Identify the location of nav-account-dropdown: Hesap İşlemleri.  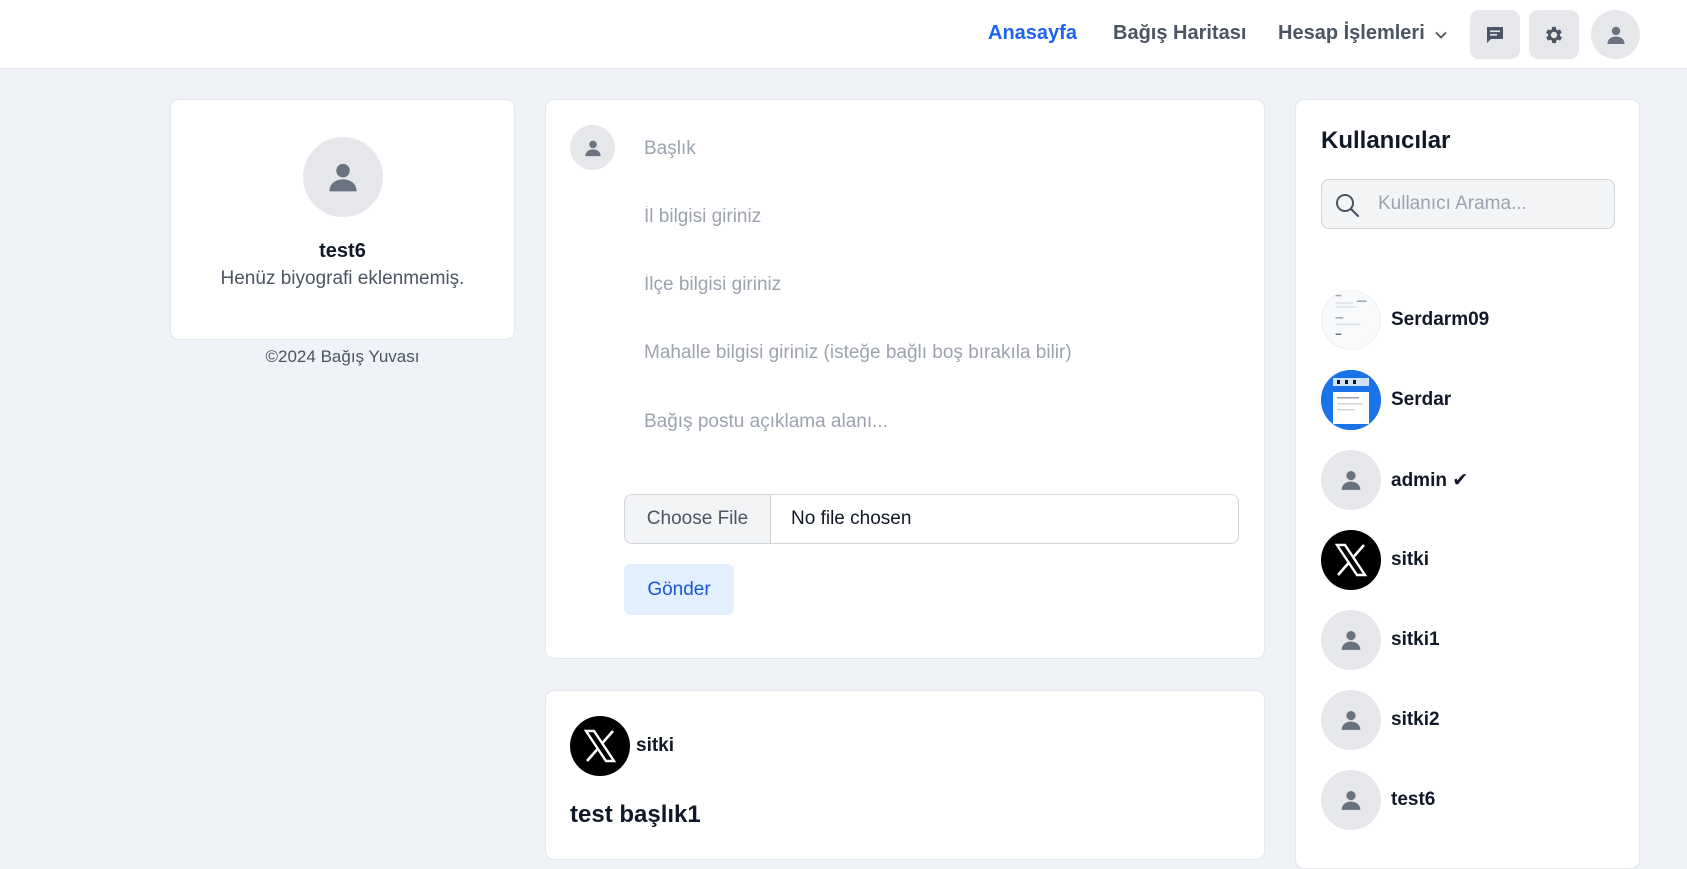
(1362, 33).